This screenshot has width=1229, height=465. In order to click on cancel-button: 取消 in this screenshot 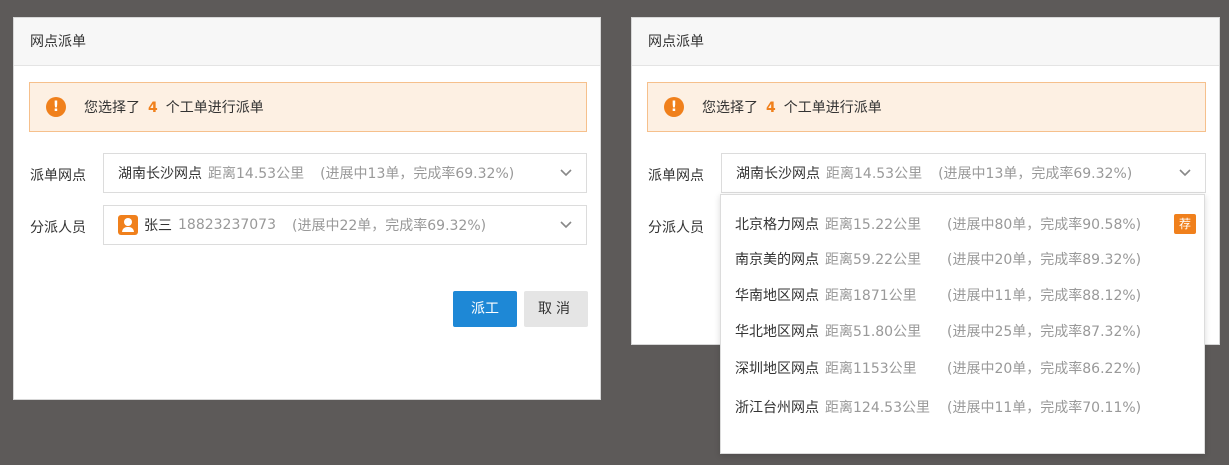, I will do `click(556, 309)`.